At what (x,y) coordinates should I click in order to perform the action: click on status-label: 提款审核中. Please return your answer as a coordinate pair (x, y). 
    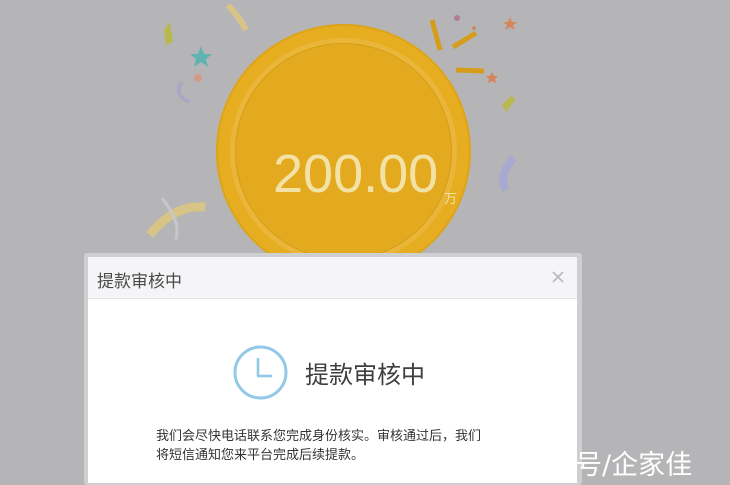
    Looking at the image, I should click on (365, 375).